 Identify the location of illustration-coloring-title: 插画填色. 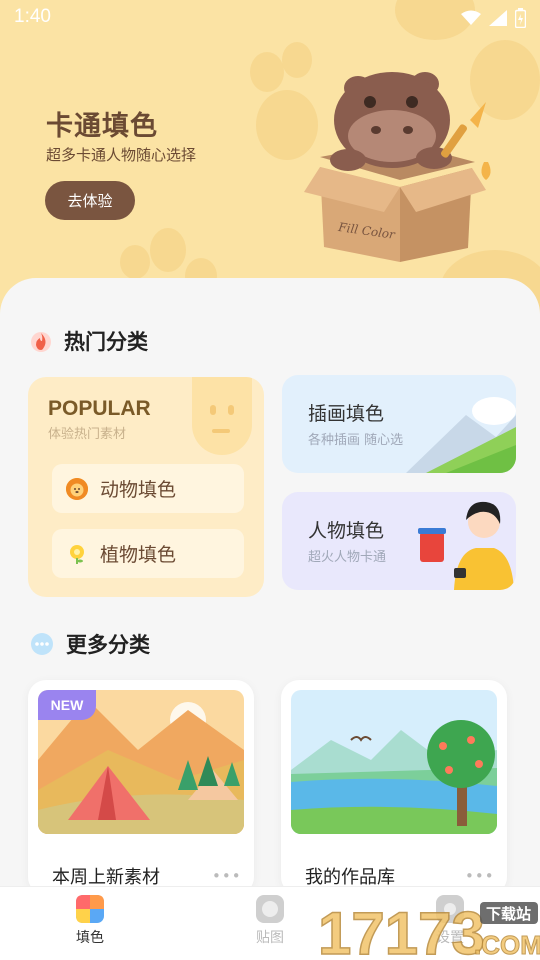
(346, 414).